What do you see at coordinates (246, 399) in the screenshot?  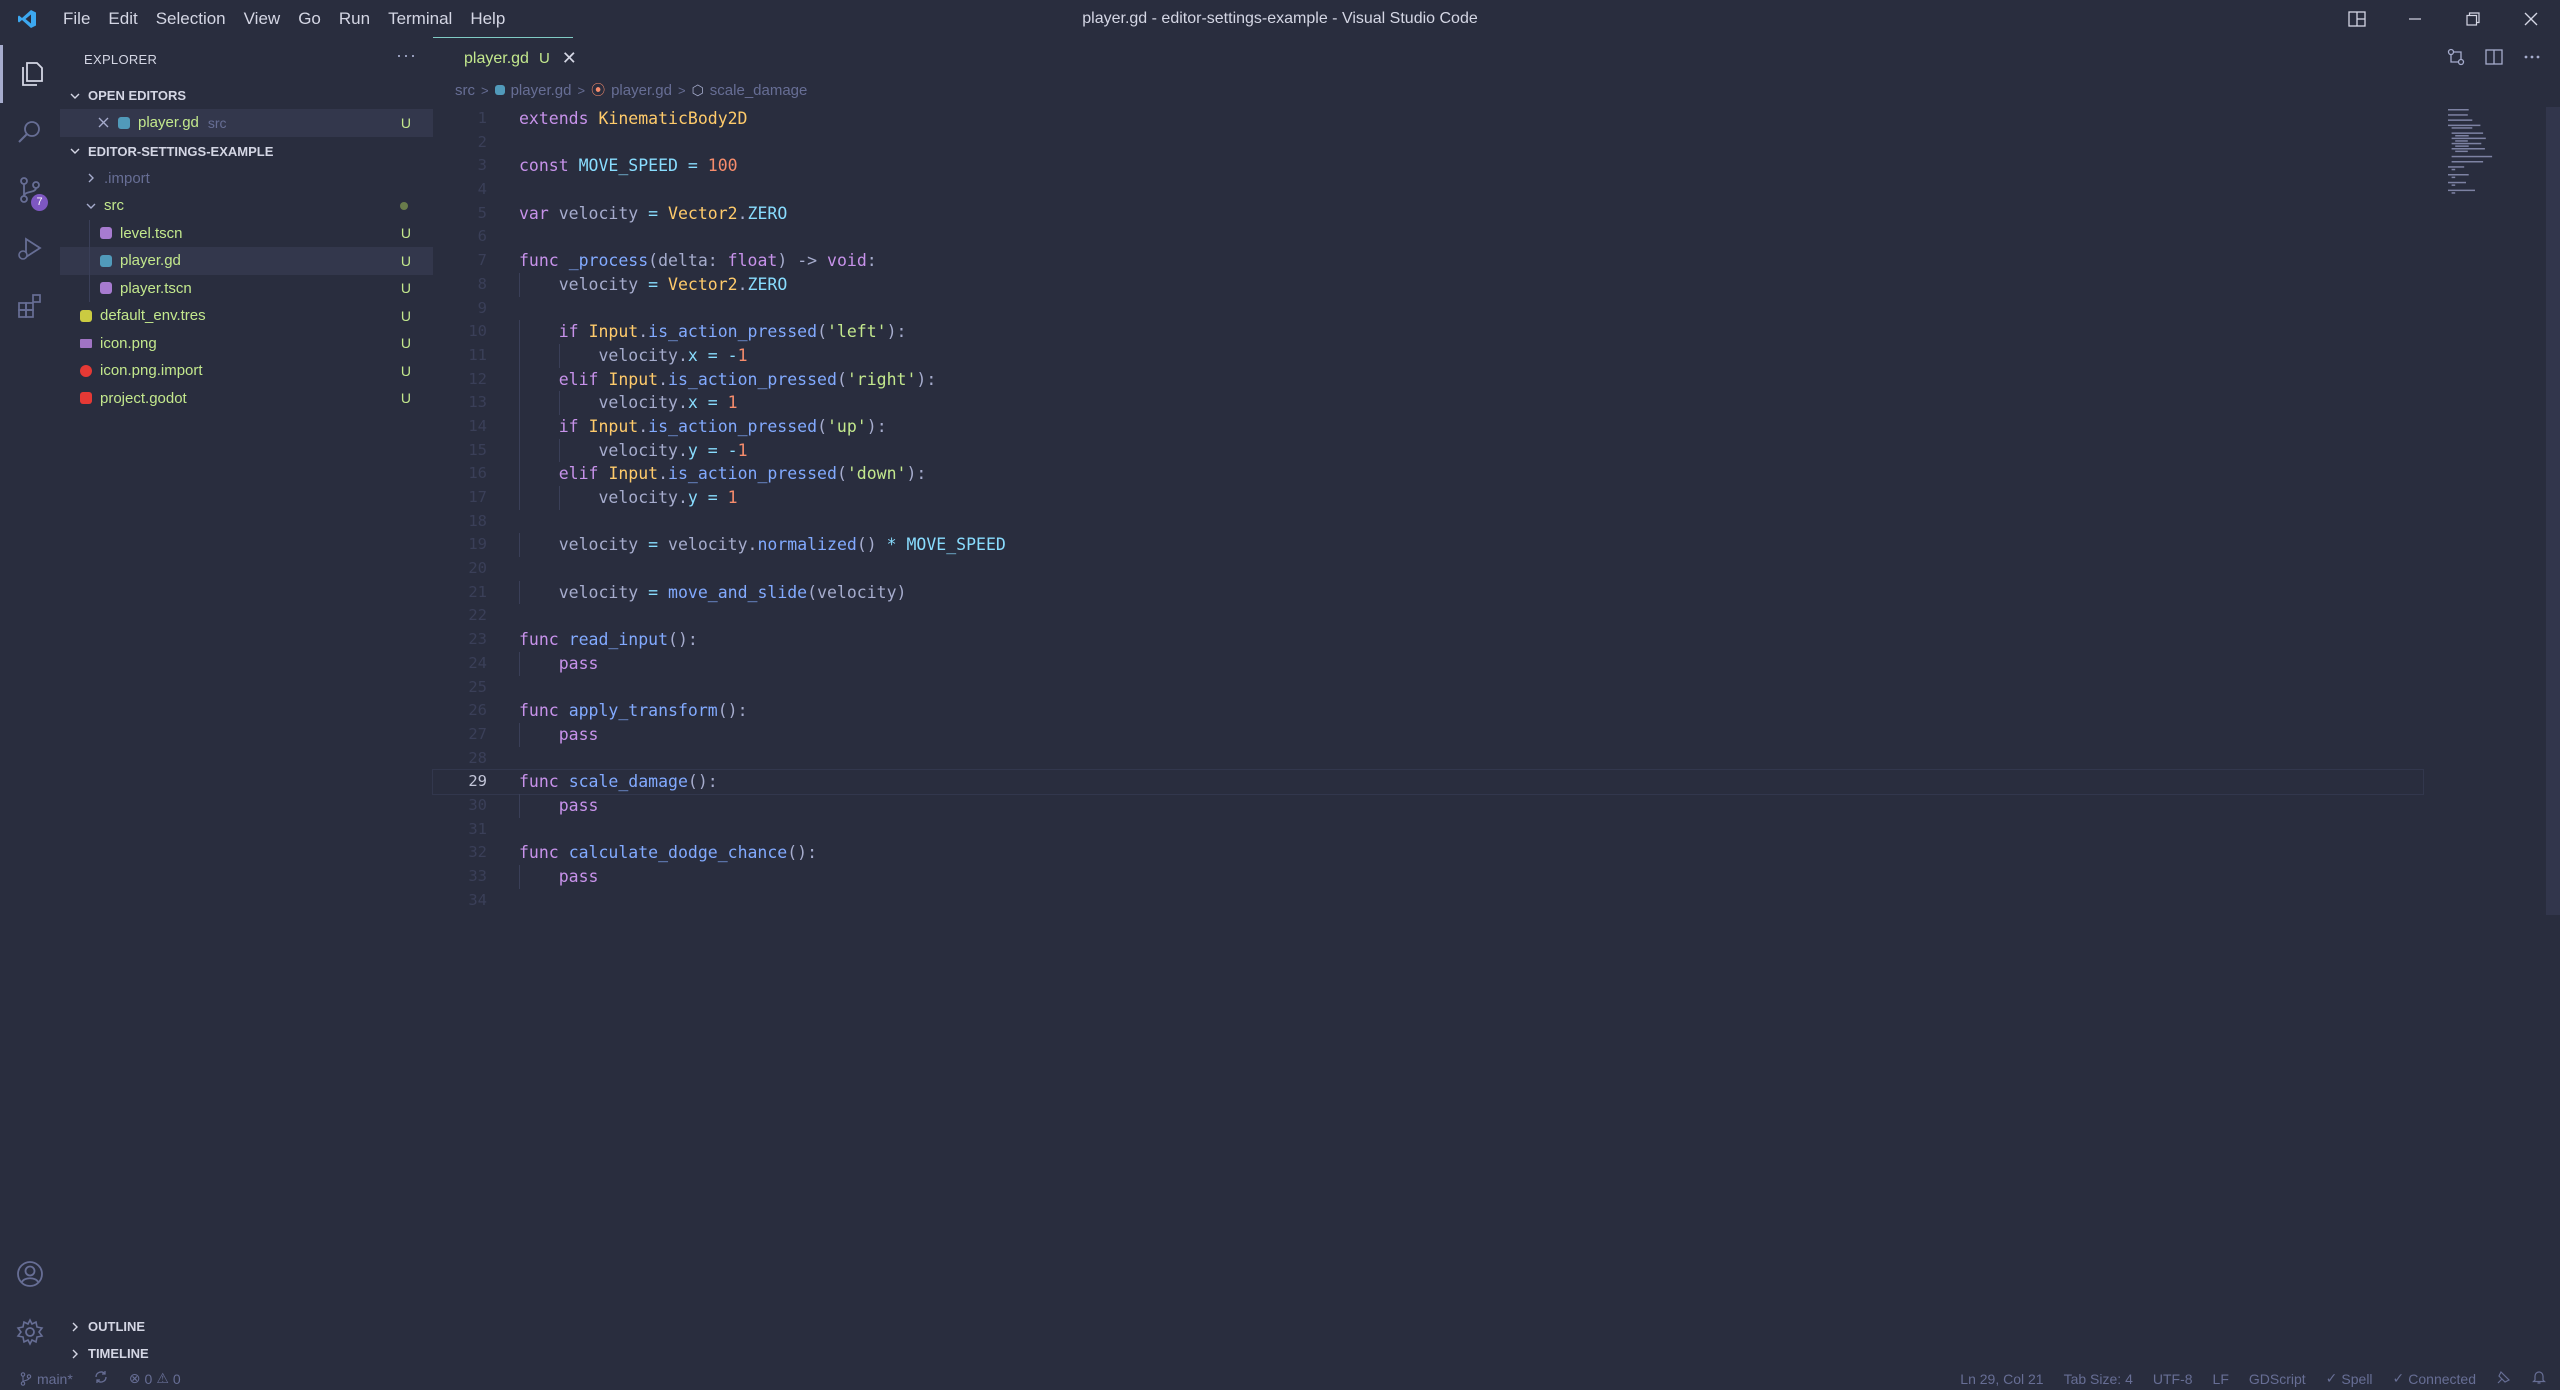 I see `tree-file-project-godot: project.godot U` at bounding box center [246, 399].